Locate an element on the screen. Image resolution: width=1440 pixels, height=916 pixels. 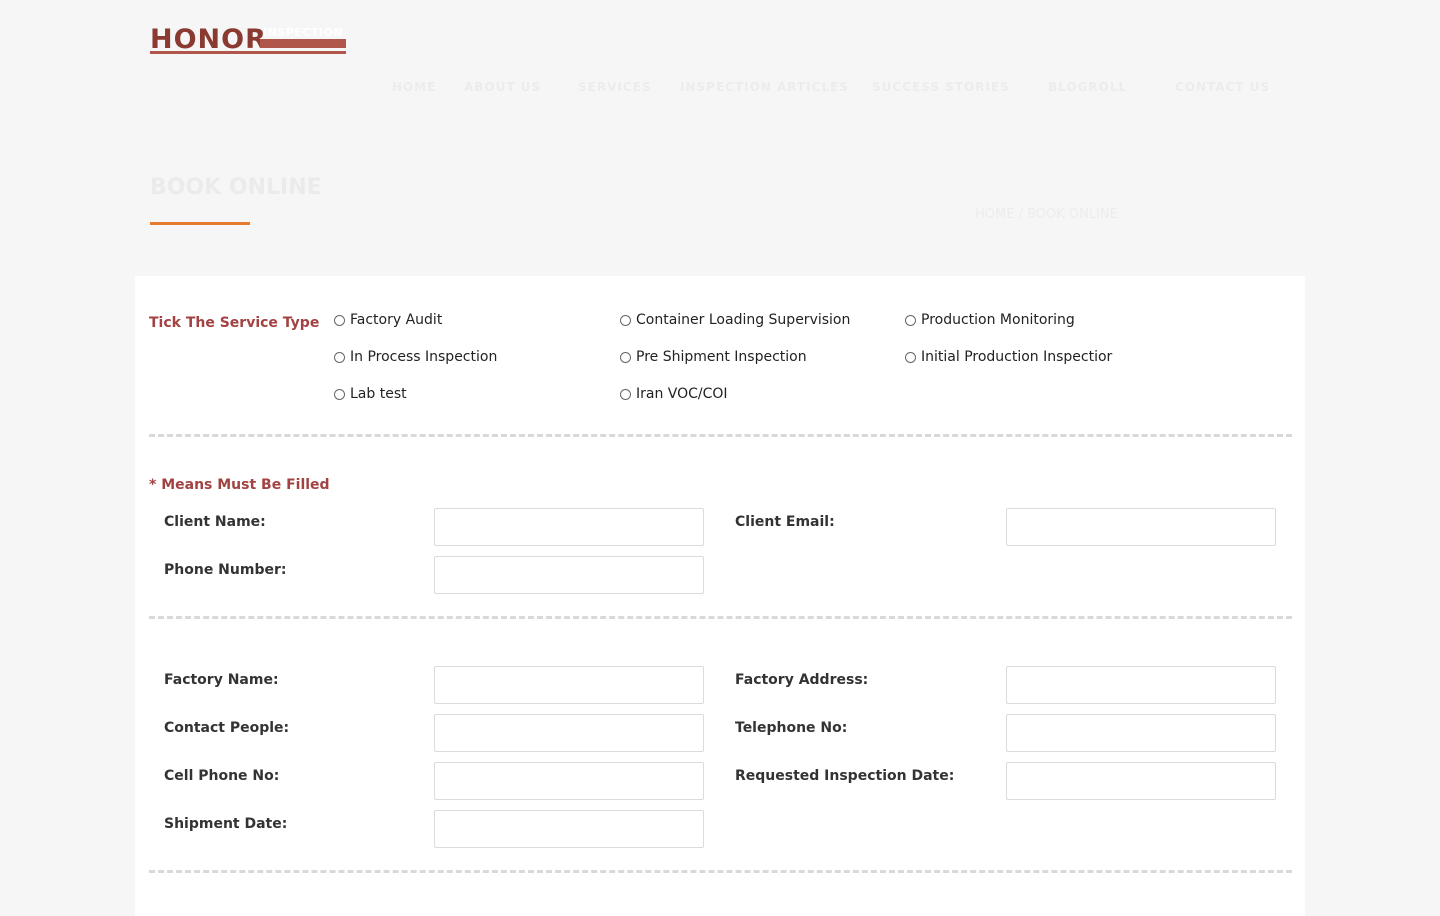
radio-container-loading: Container Loading Supervision is located at coordinates (735, 320).